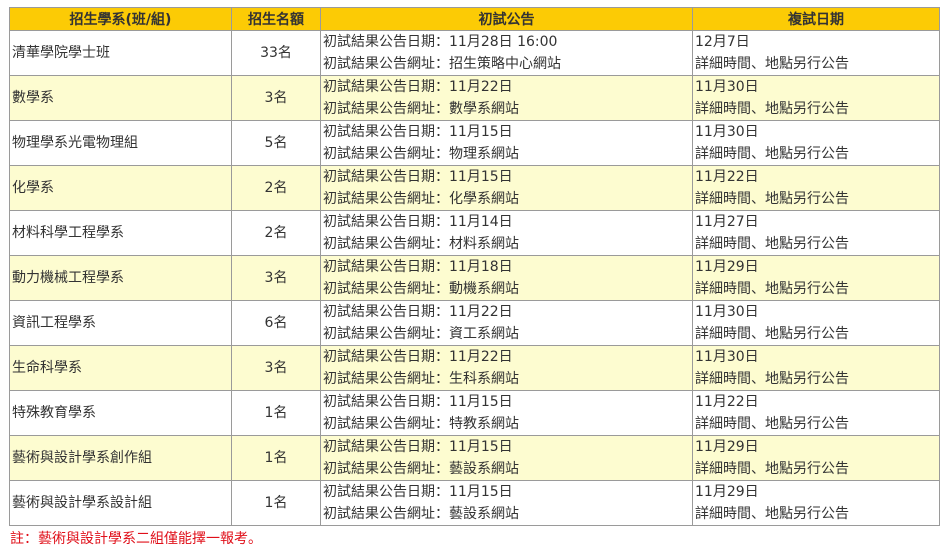 The image size is (948, 549). Describe the element at coordinates (440, 42) in the screenshot. I see `notice-date-text: 初試結果公告日期：11月28日 16:00` at that location.